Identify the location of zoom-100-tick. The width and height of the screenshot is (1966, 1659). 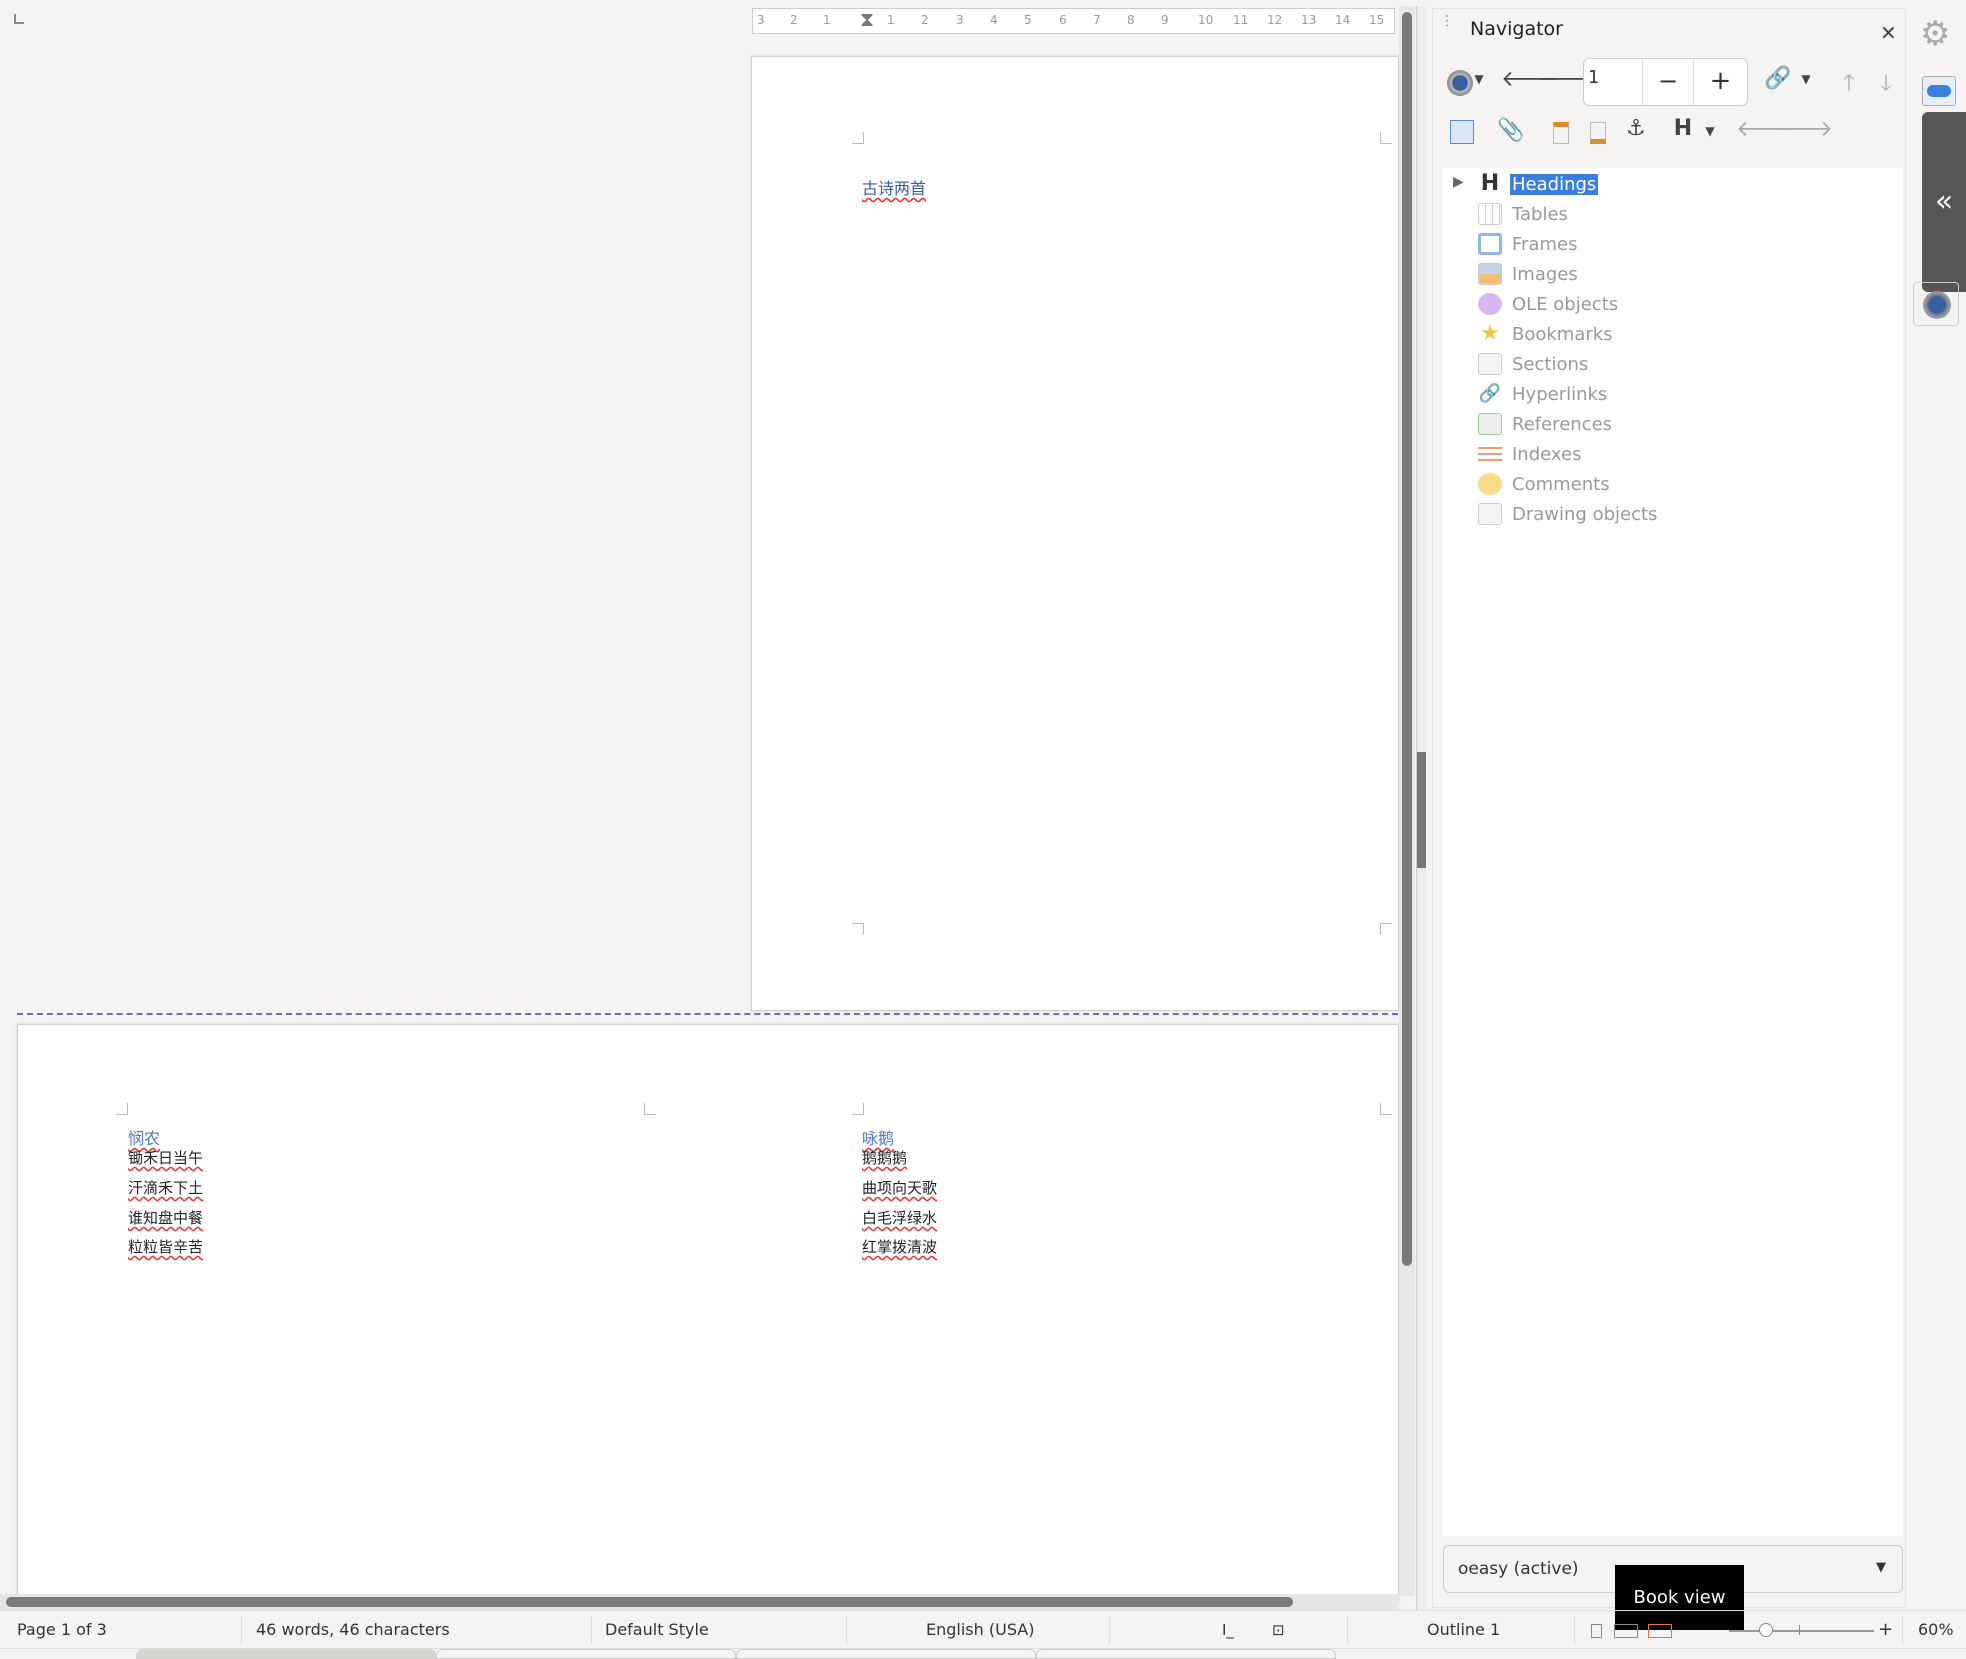
(1799, 1630).